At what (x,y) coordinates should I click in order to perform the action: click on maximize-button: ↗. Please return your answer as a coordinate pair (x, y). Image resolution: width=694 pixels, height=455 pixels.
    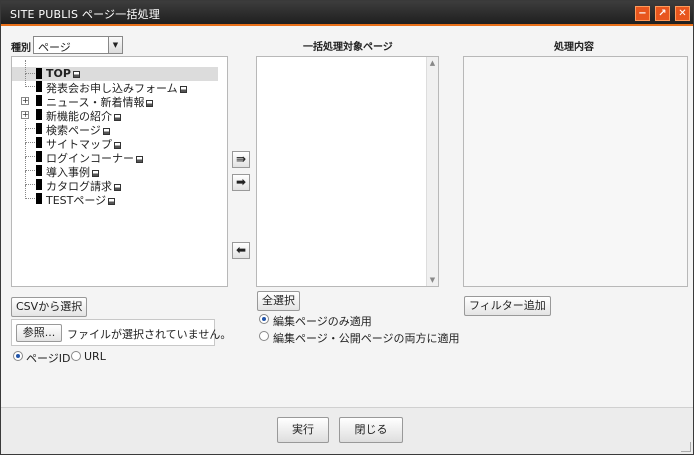
    Looking at the image, I should click on (662, 13).